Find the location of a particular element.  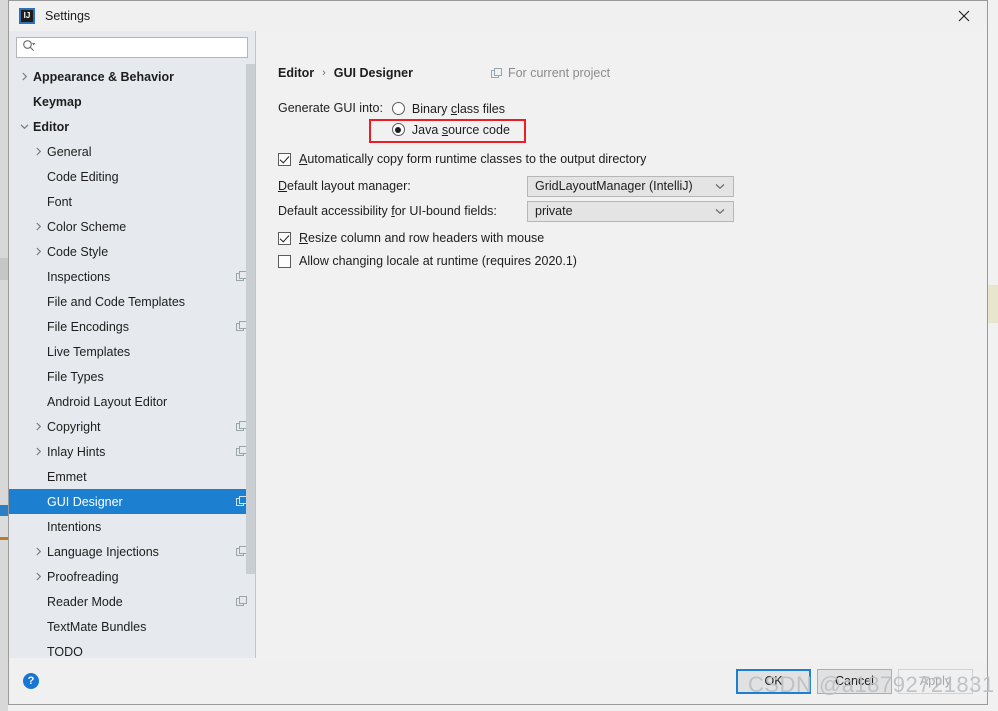

sidebar-item-code-editing: Code Editing is located at coordinates (132, 176).